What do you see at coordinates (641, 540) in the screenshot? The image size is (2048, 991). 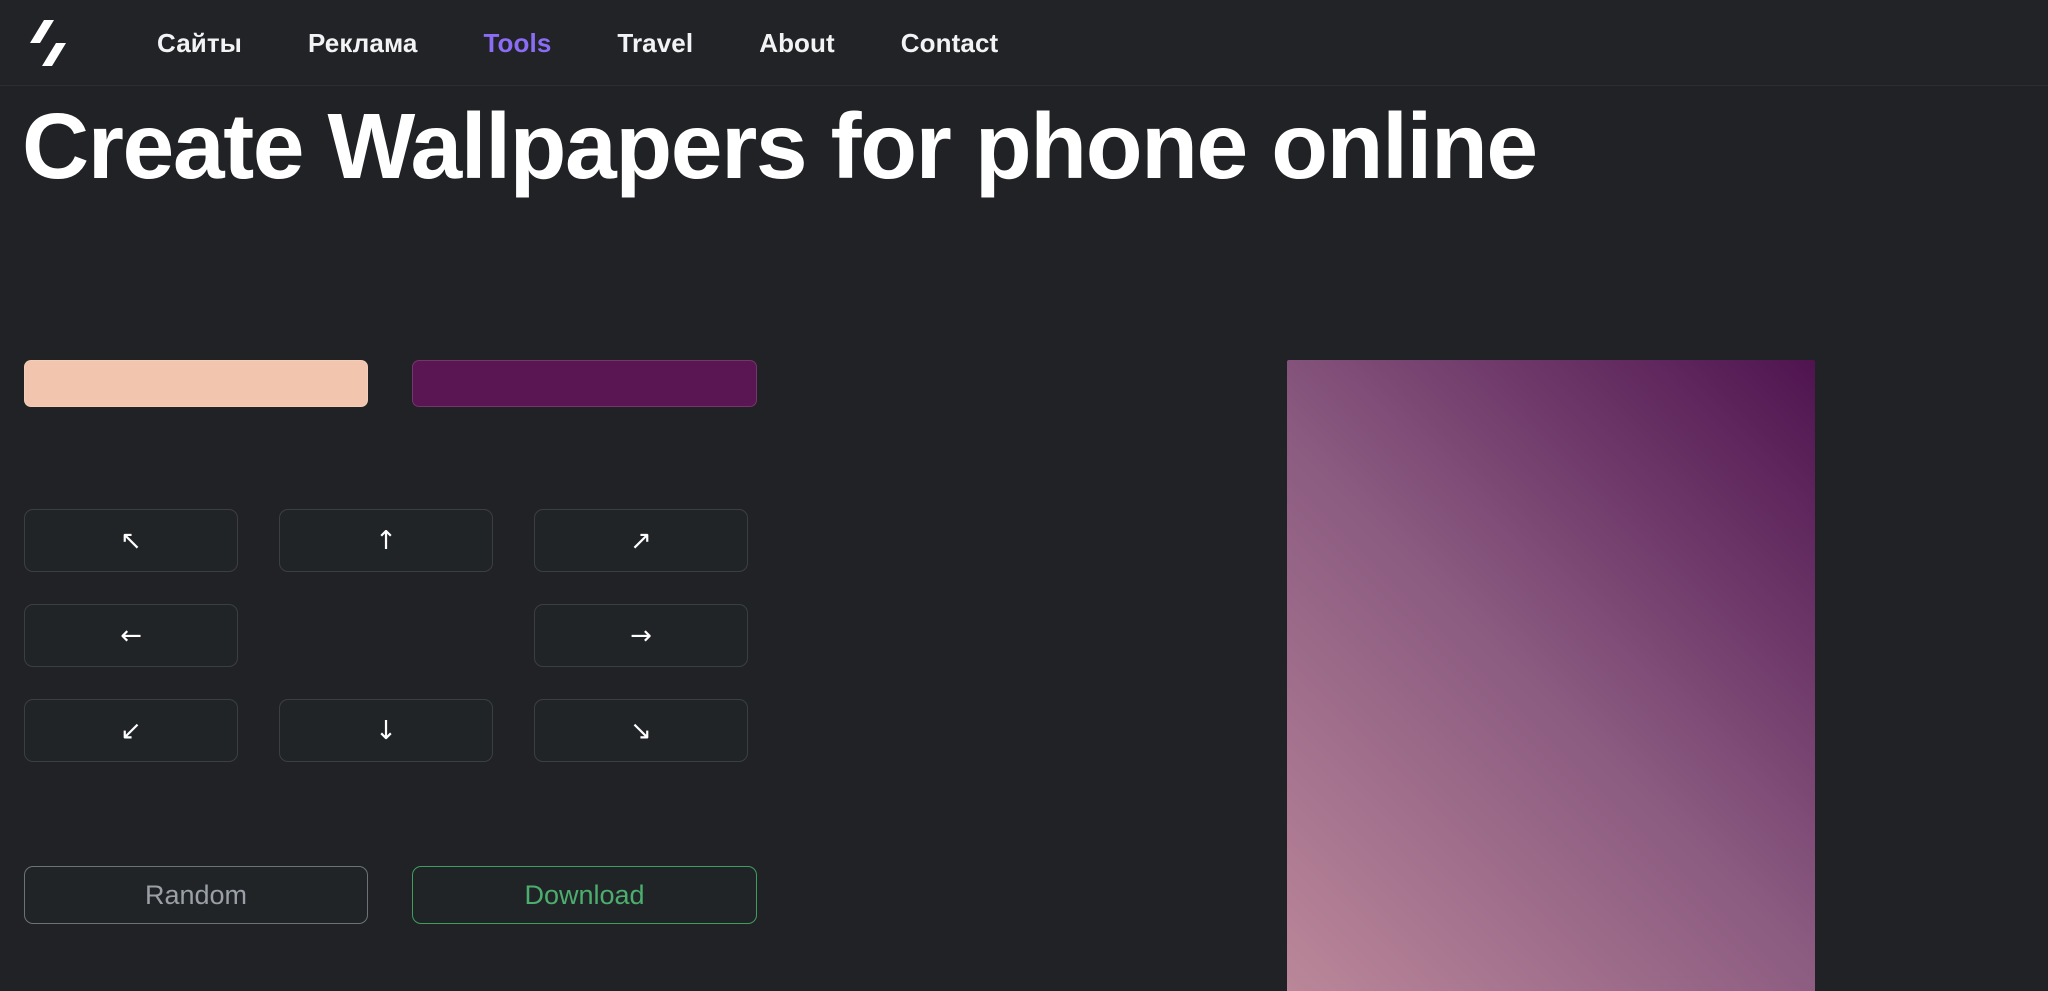 I see `direction-up-right-button: ↗` at bounding box center [641, 540].